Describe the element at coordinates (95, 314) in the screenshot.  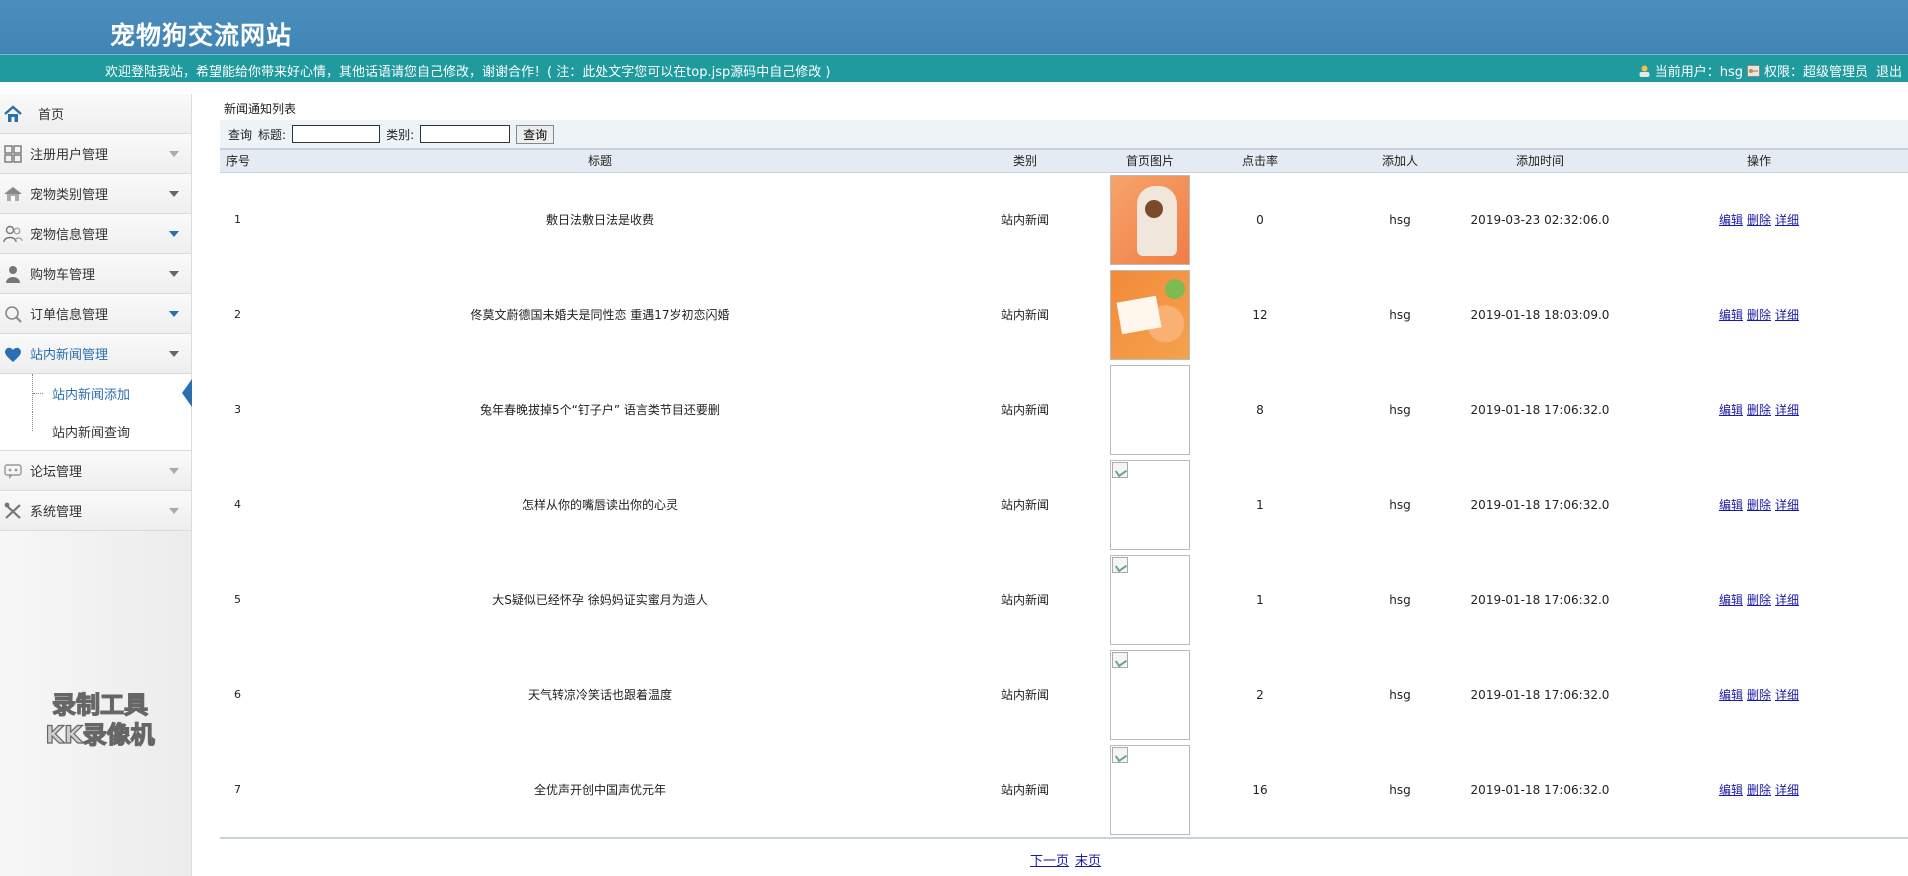
I see `sidebar-item-orders: 订单信息管理` at that location.